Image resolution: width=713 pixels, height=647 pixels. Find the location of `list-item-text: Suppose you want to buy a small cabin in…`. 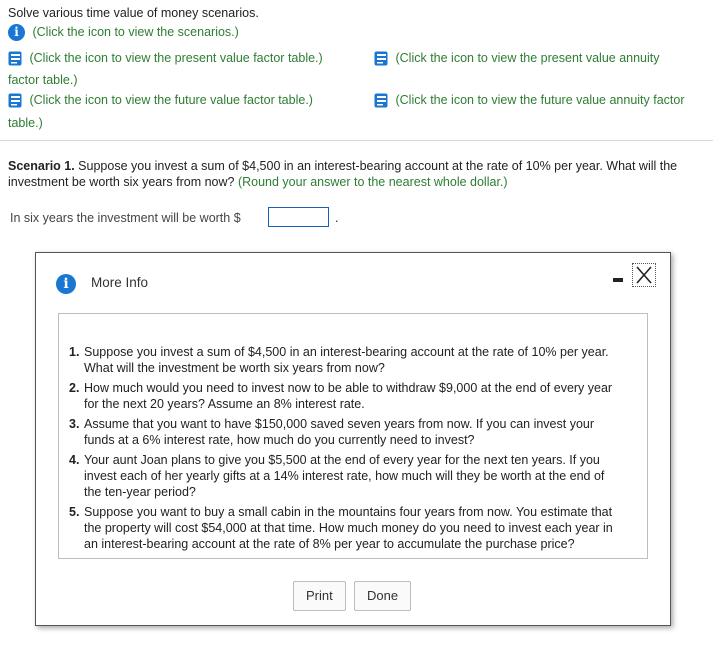

list-item-text: Suppose you want to buy a small cabin in… is located at coordinates (348, 528).